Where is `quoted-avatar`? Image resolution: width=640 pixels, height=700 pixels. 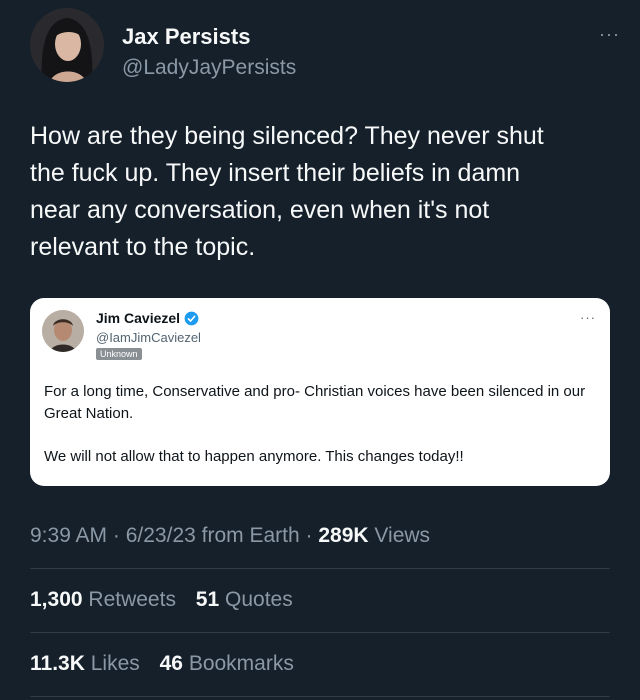
quoted-avatar is located at coordinates (63, 331).